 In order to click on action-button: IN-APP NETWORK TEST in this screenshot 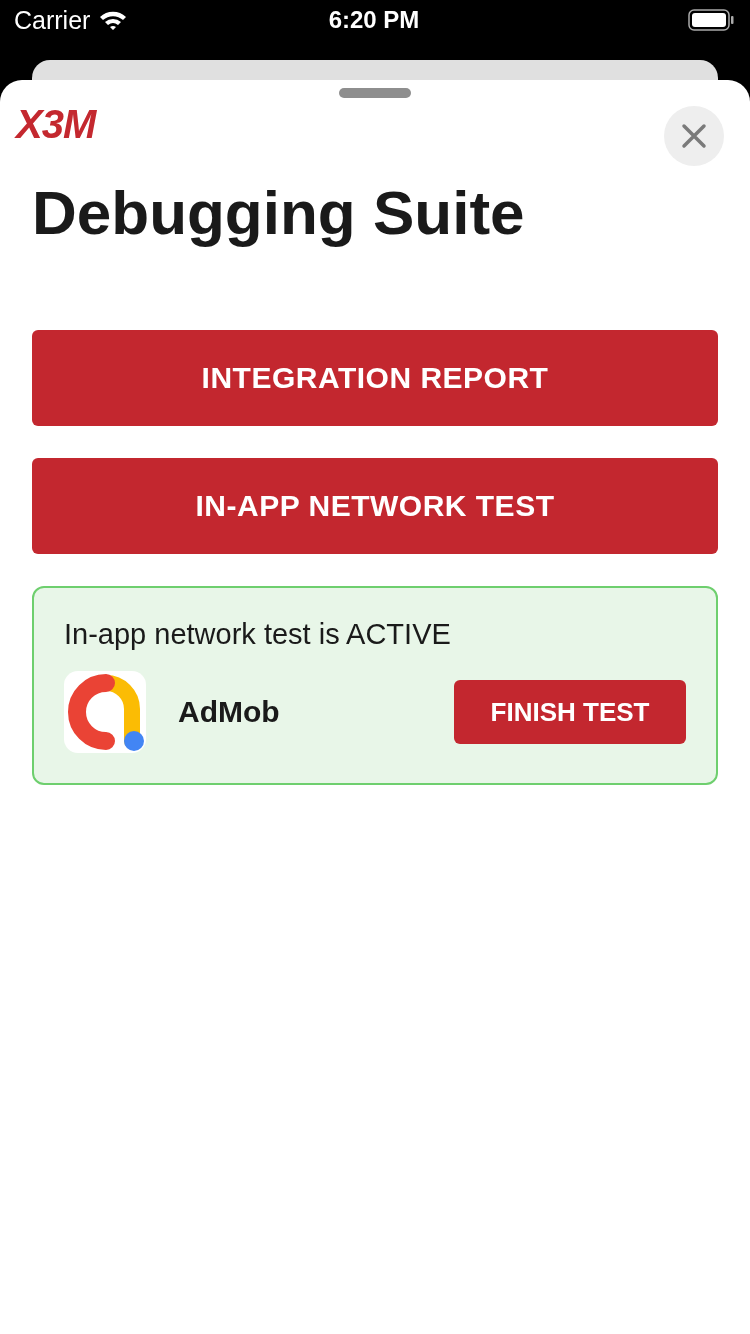, I will do `click(375, 506)`.